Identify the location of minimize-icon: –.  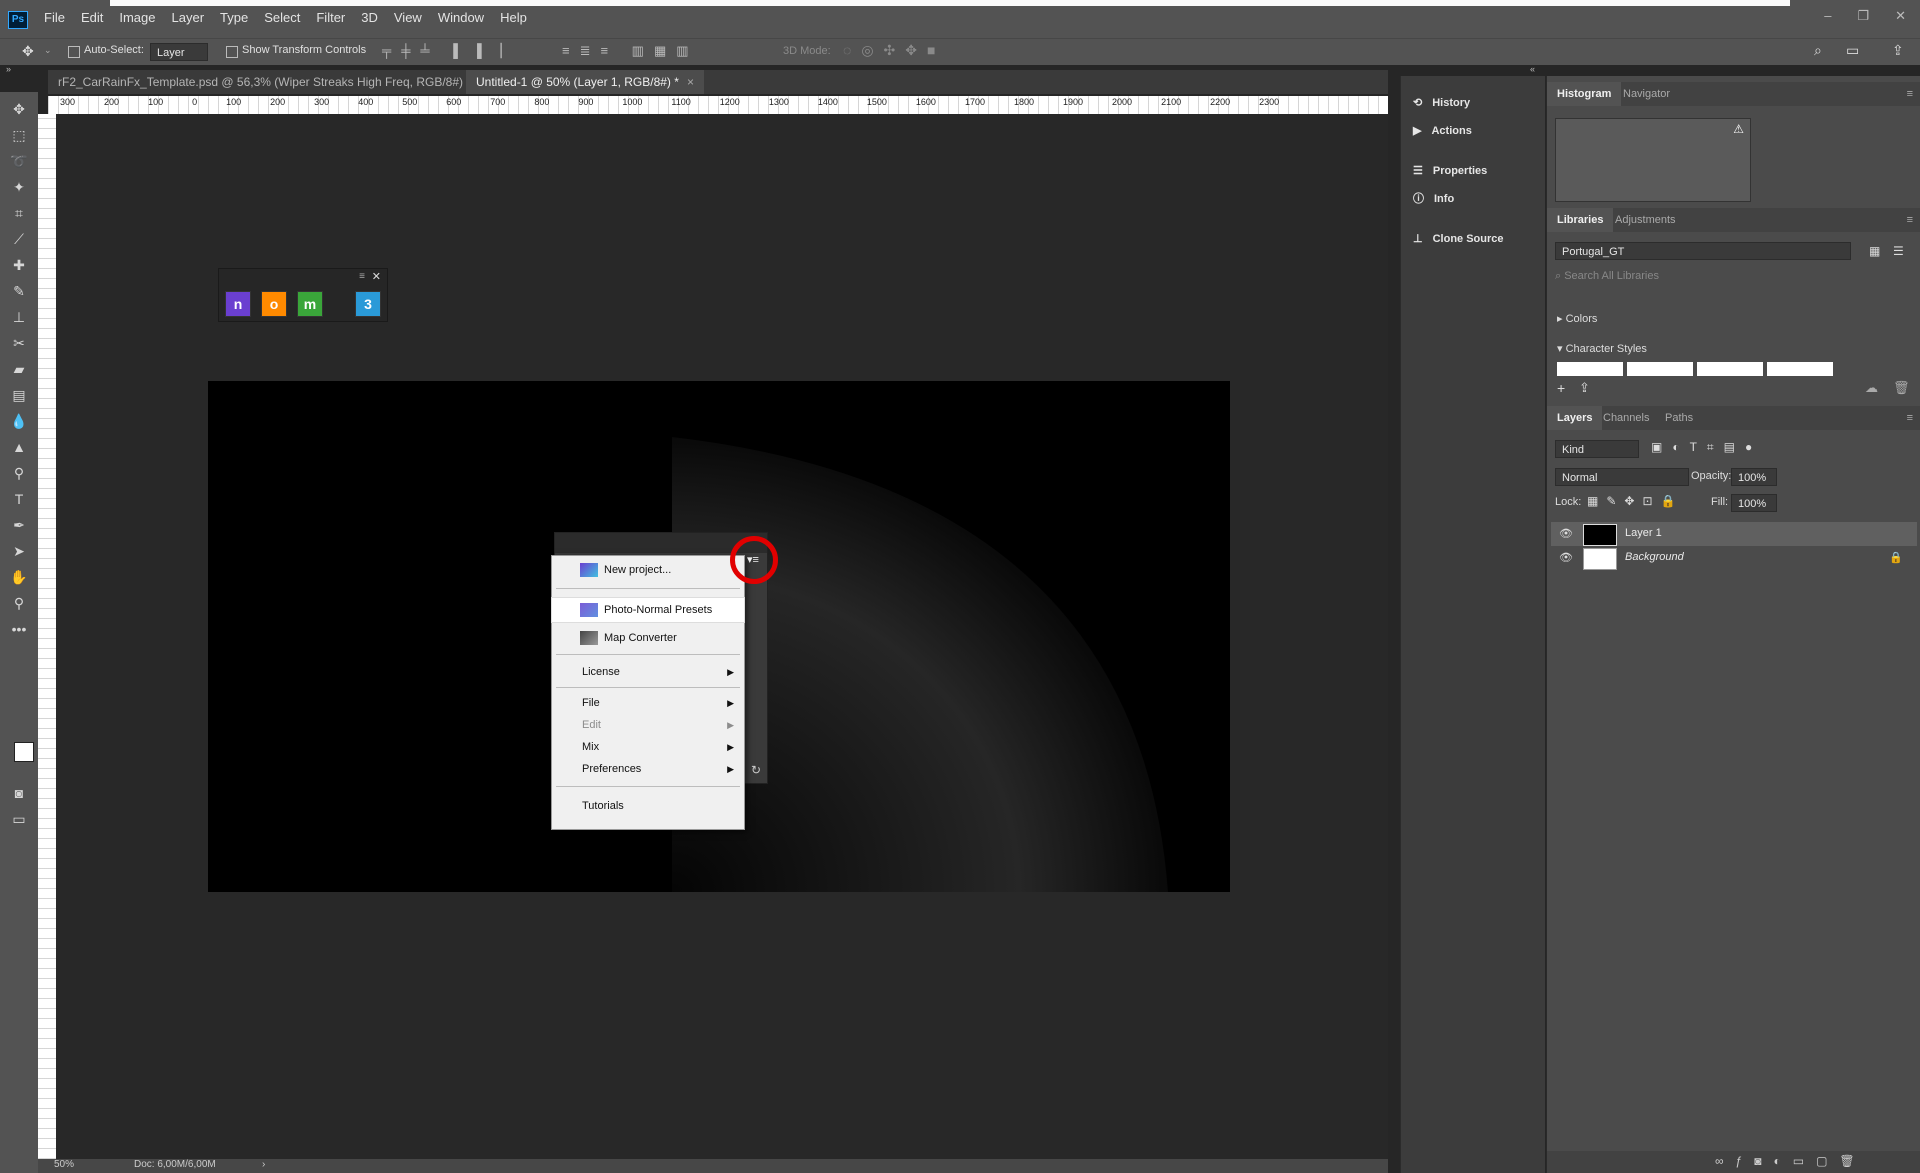
(1827, 16).